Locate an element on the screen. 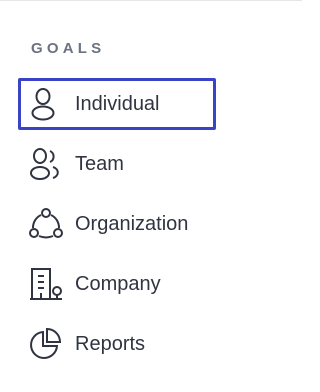 The height and width of the screenshot is (392, 320). nav-item-reports: Reports is located at coordinates (117, 344).